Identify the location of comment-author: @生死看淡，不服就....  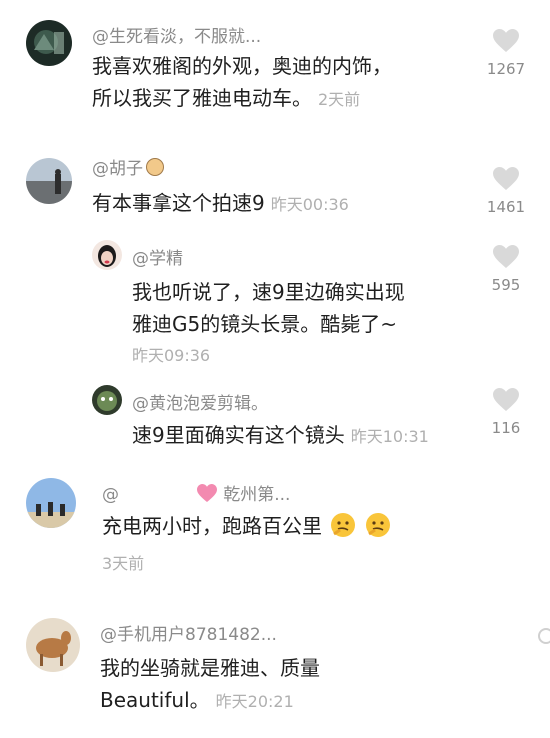
(176, 34).